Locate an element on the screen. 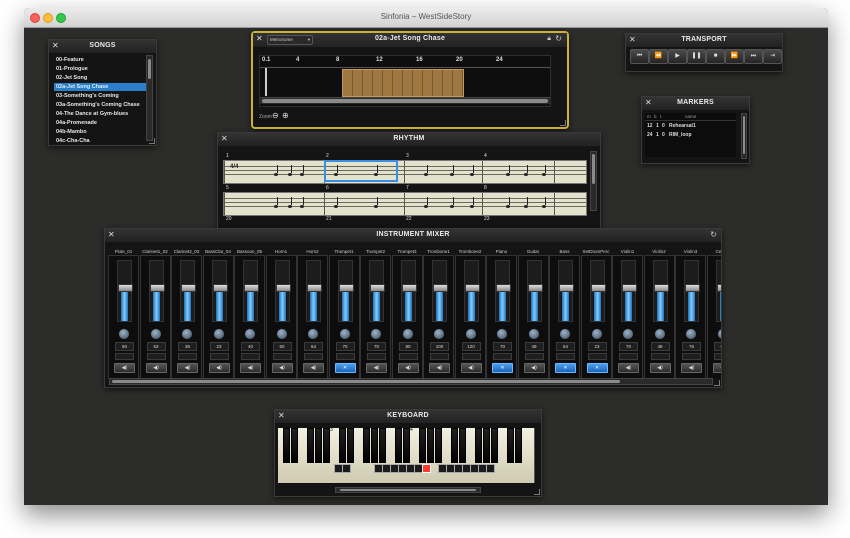  markers-scroll-thumb is located at coordinates (744, 135).